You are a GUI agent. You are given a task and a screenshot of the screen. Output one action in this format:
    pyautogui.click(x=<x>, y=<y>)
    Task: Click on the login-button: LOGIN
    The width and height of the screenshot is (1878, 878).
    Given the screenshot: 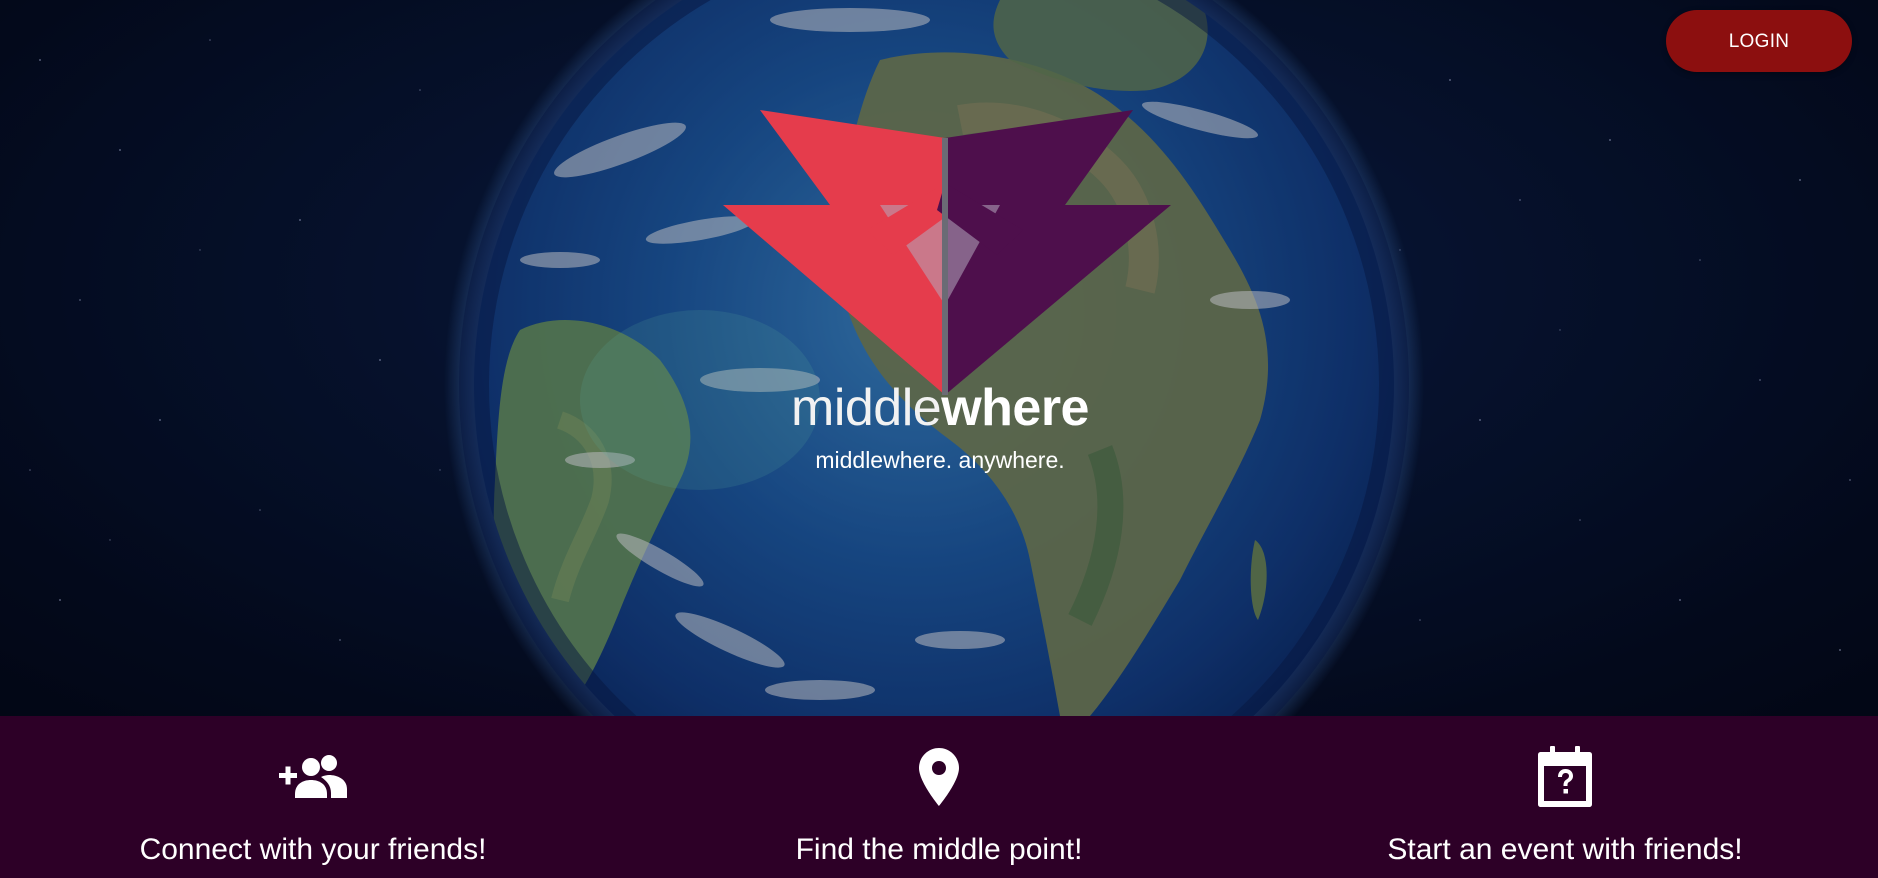 What is the action you would take?
    pyautogui.click(x=1759, y=41)
    